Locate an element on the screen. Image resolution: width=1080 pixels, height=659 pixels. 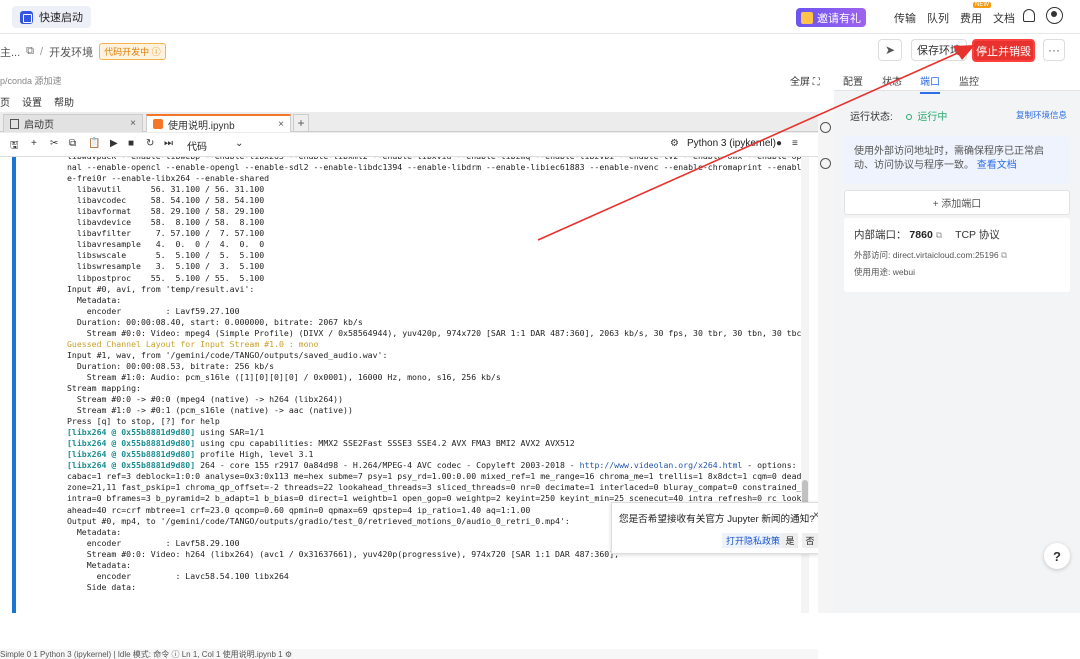
output-line: libswscale 5. 5.100 / 5. 5.100 is located at coordinates (426, 255).